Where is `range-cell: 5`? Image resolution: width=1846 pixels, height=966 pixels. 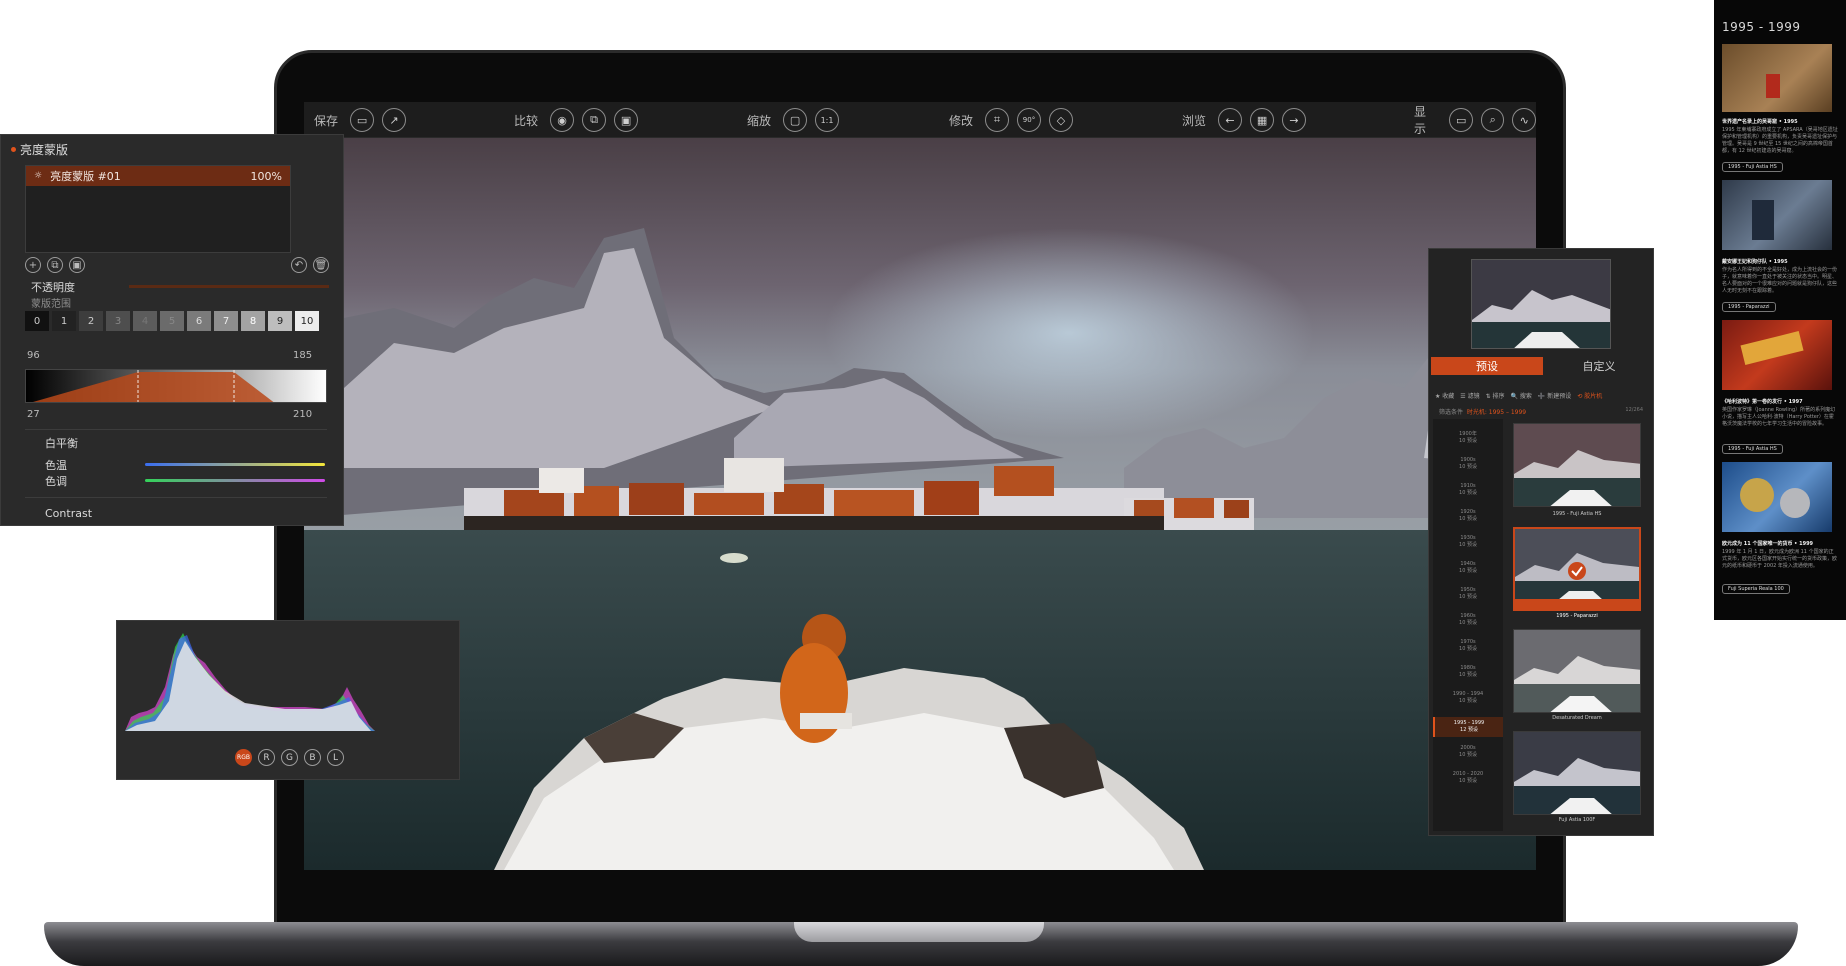 range-cell: 5 is located at coordinates (172, 321).